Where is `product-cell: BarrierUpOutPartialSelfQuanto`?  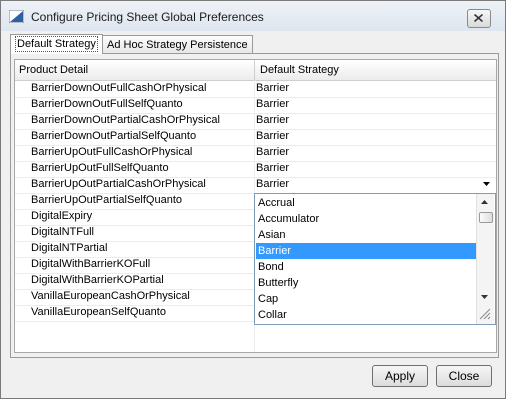 product-cell: BarrierUpOutPartialSelfQuanto is located at coordinates (107, 200).